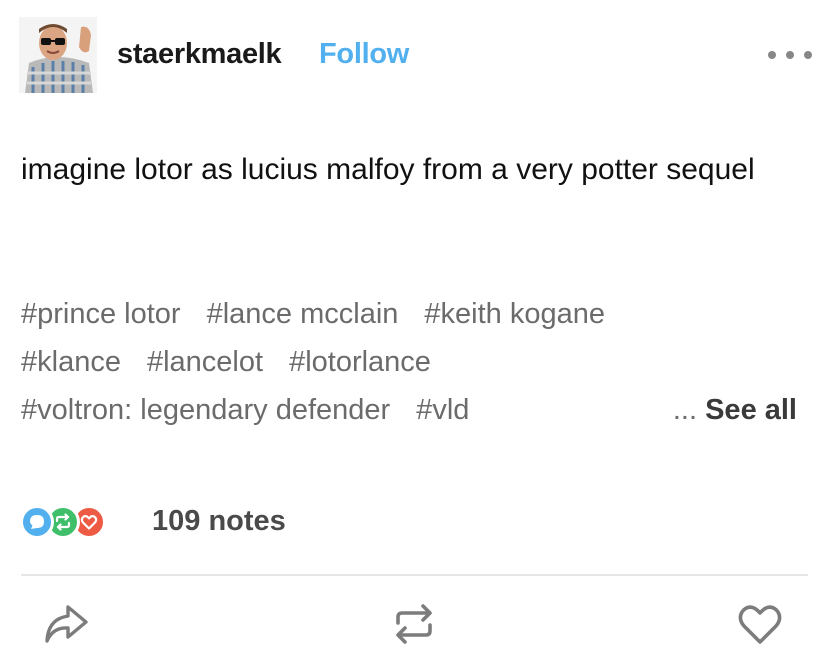  I want to click on reply-icon, so click(37, 522).